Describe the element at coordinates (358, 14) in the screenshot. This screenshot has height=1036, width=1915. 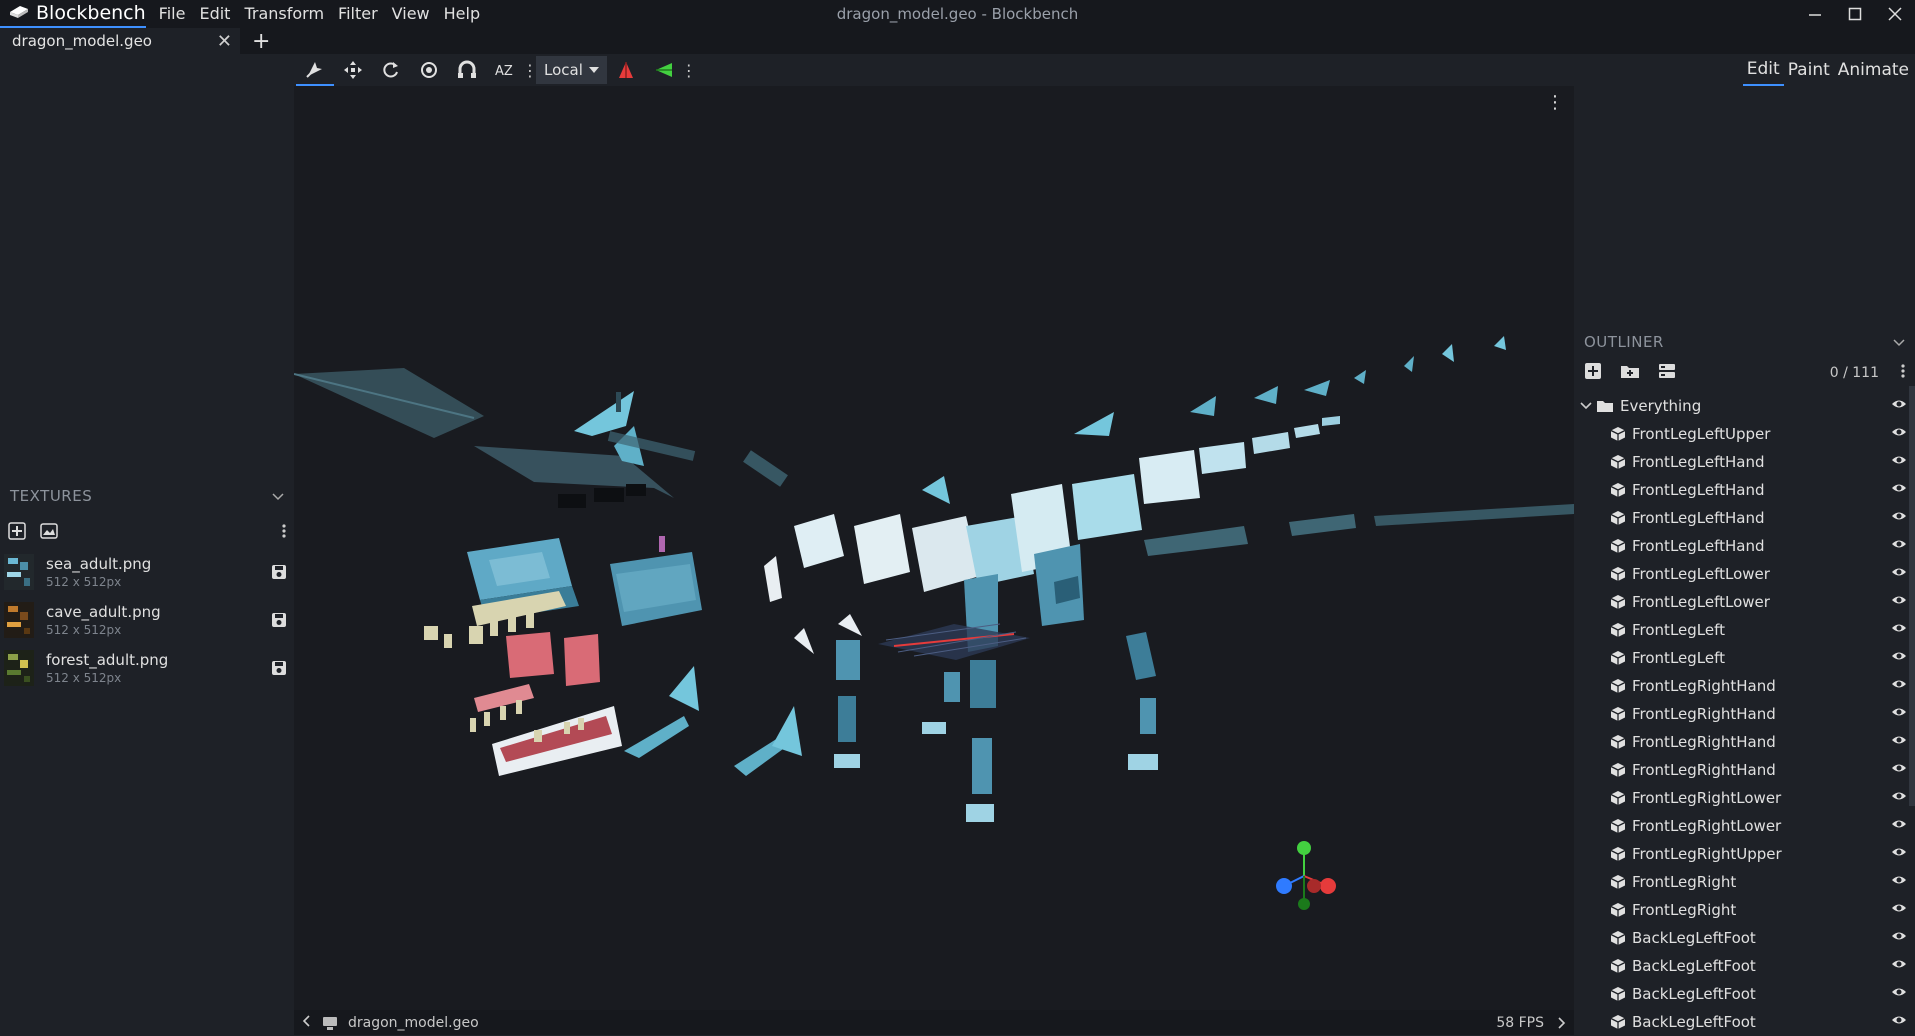
I see `menu-filter: Filter` at that location.